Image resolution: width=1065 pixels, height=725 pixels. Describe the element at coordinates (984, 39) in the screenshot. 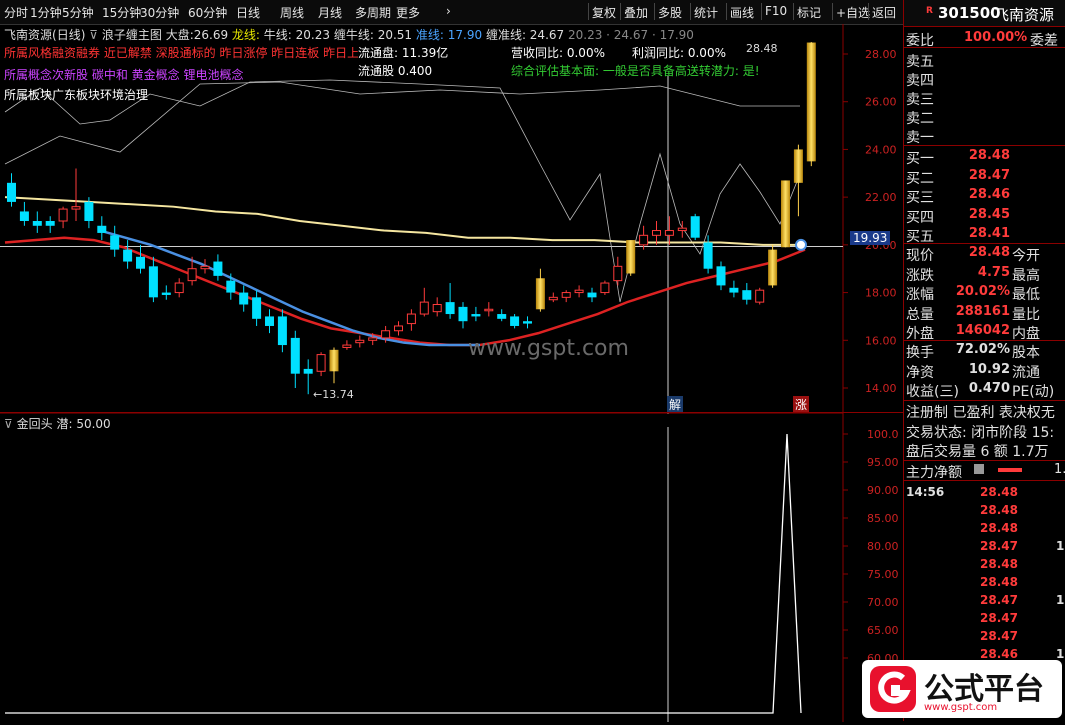

I see `weibi-row: 委比 100.00% 委差` at that location.